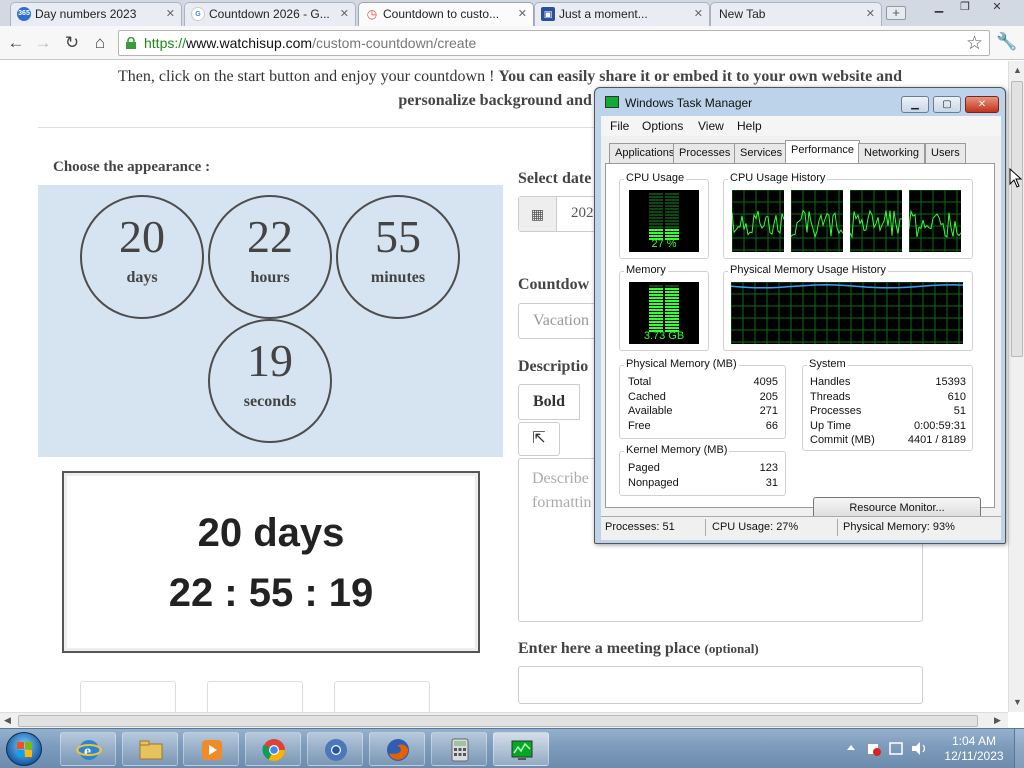  I want to click on scroll-up-arrow: ▲, so click(1017, 70).